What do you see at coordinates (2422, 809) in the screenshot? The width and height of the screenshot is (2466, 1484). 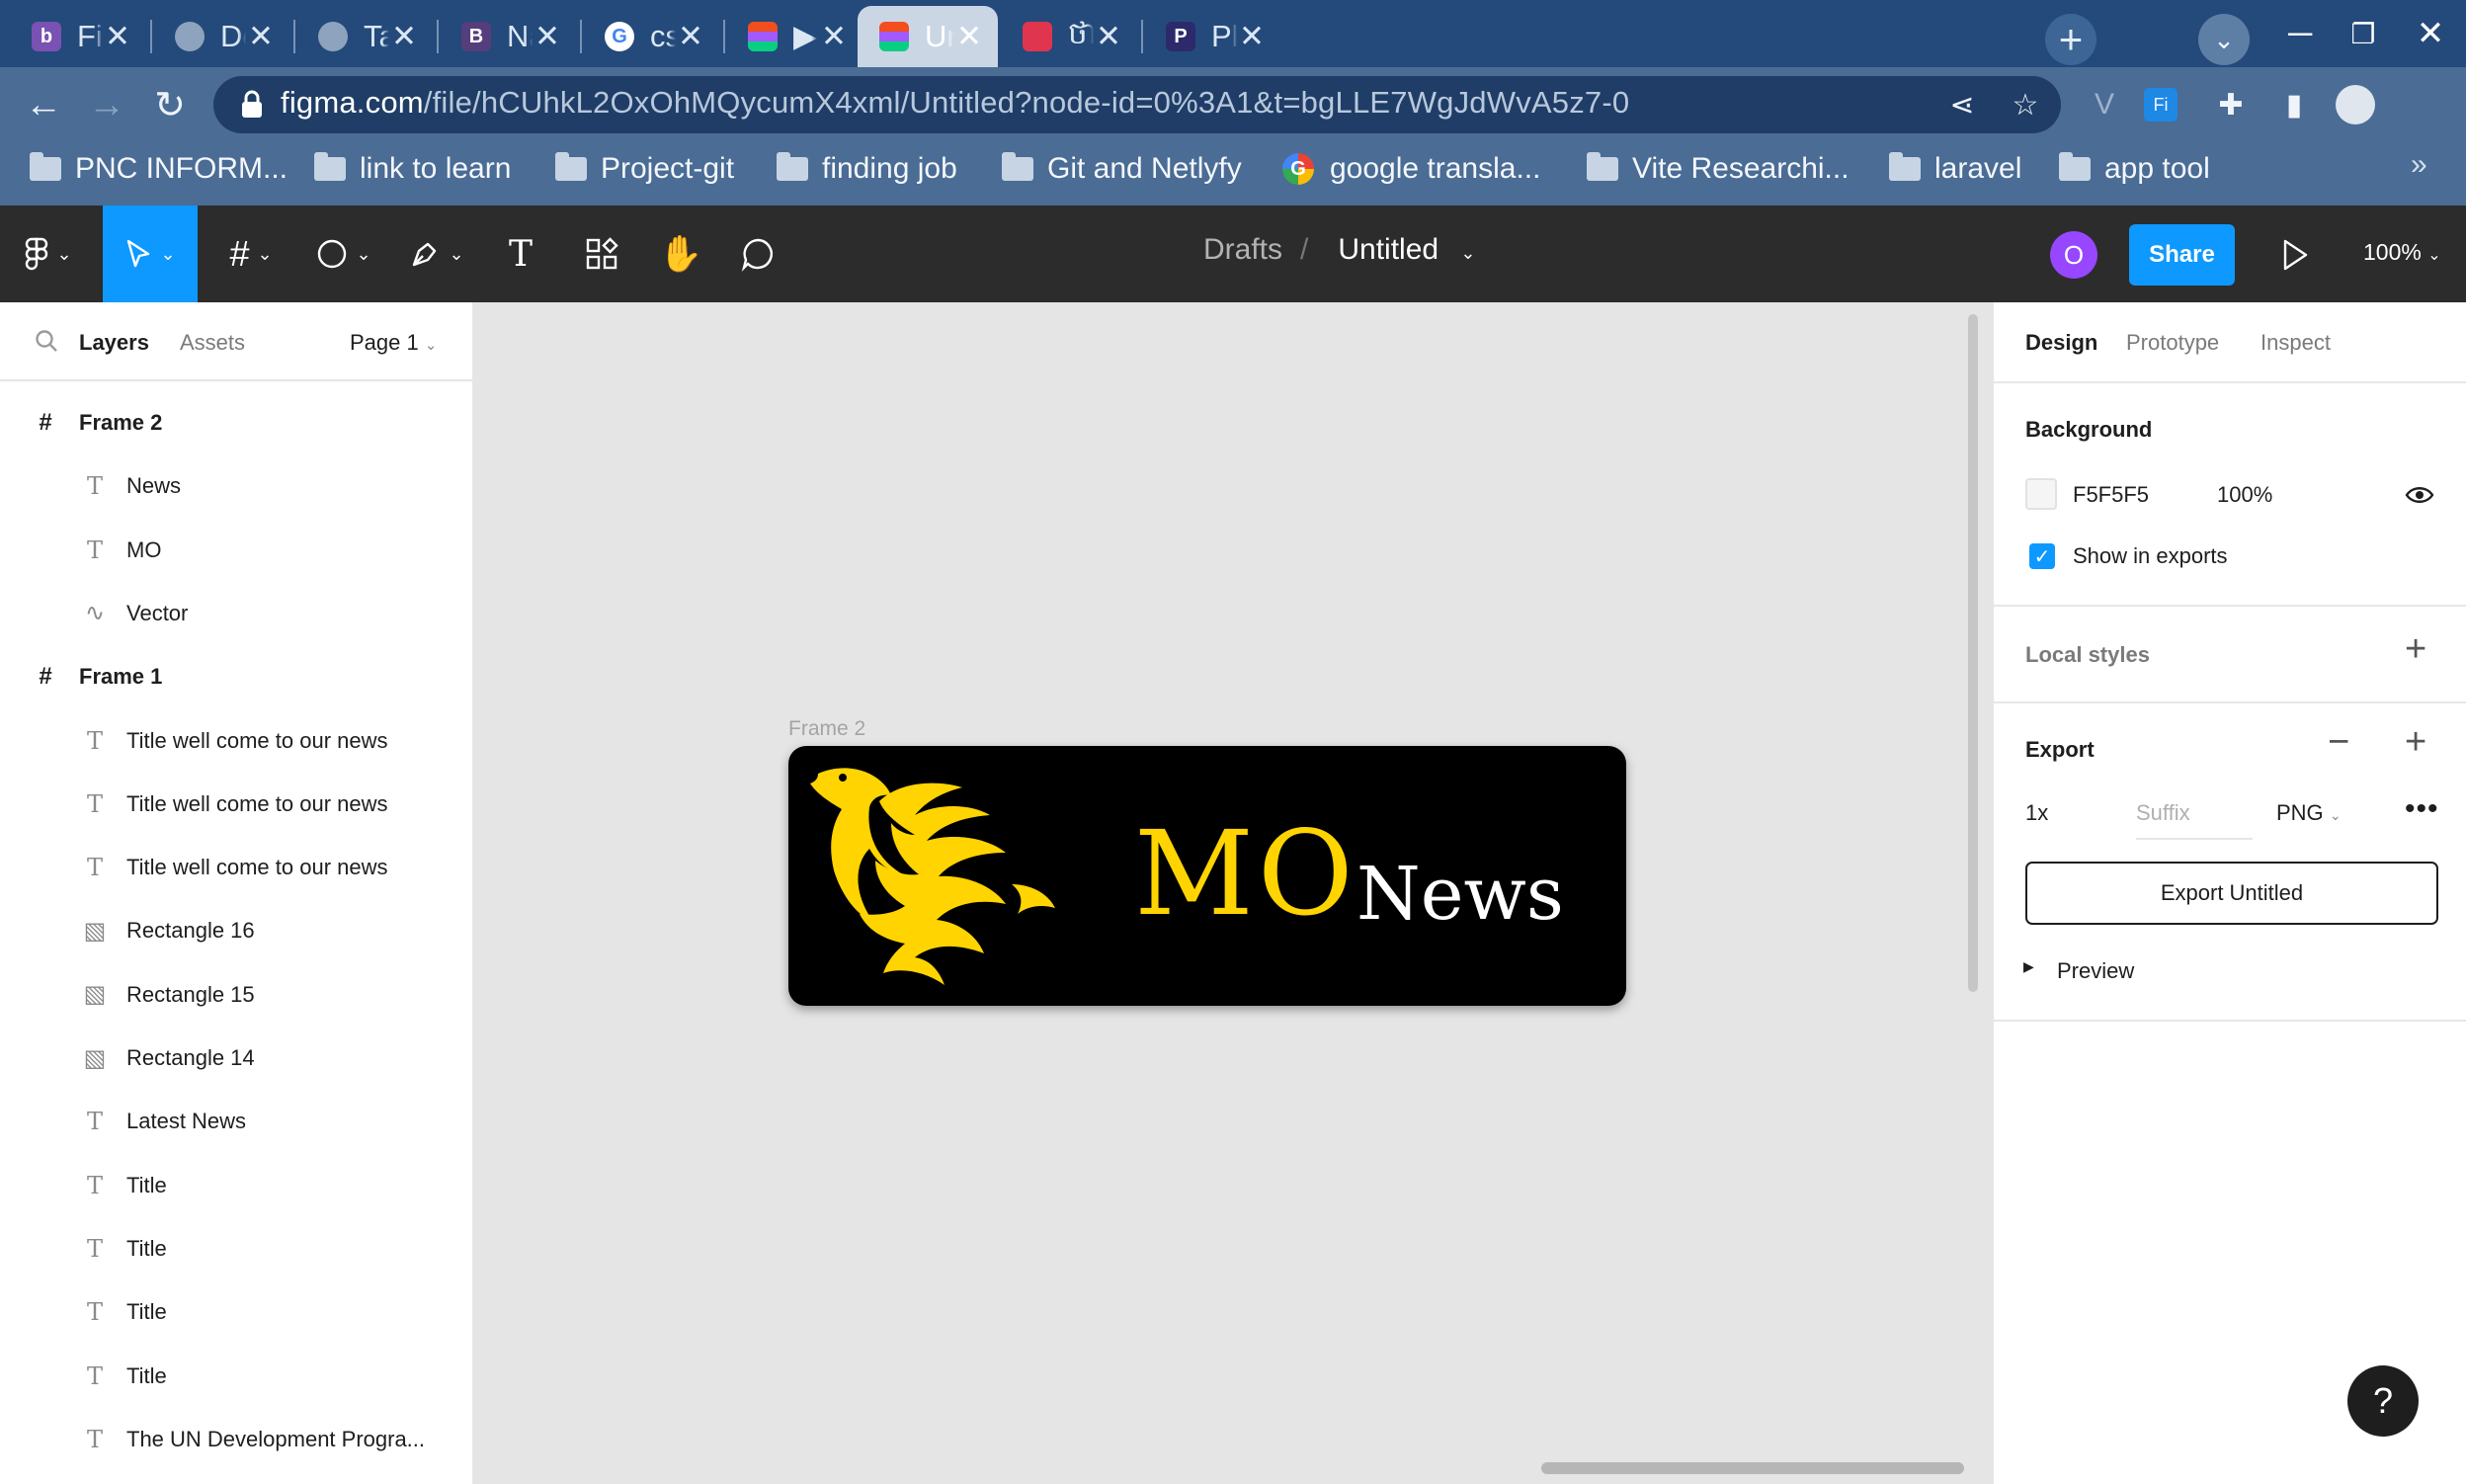 I see `more-options-icon: •••` at bounding box center [2422, 809].